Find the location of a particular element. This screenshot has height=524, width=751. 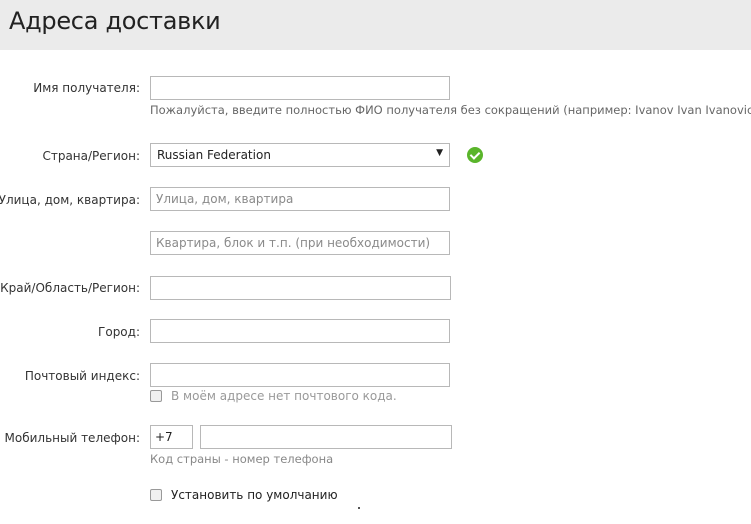

valid-check-icon is located at coordinates (475, 155).